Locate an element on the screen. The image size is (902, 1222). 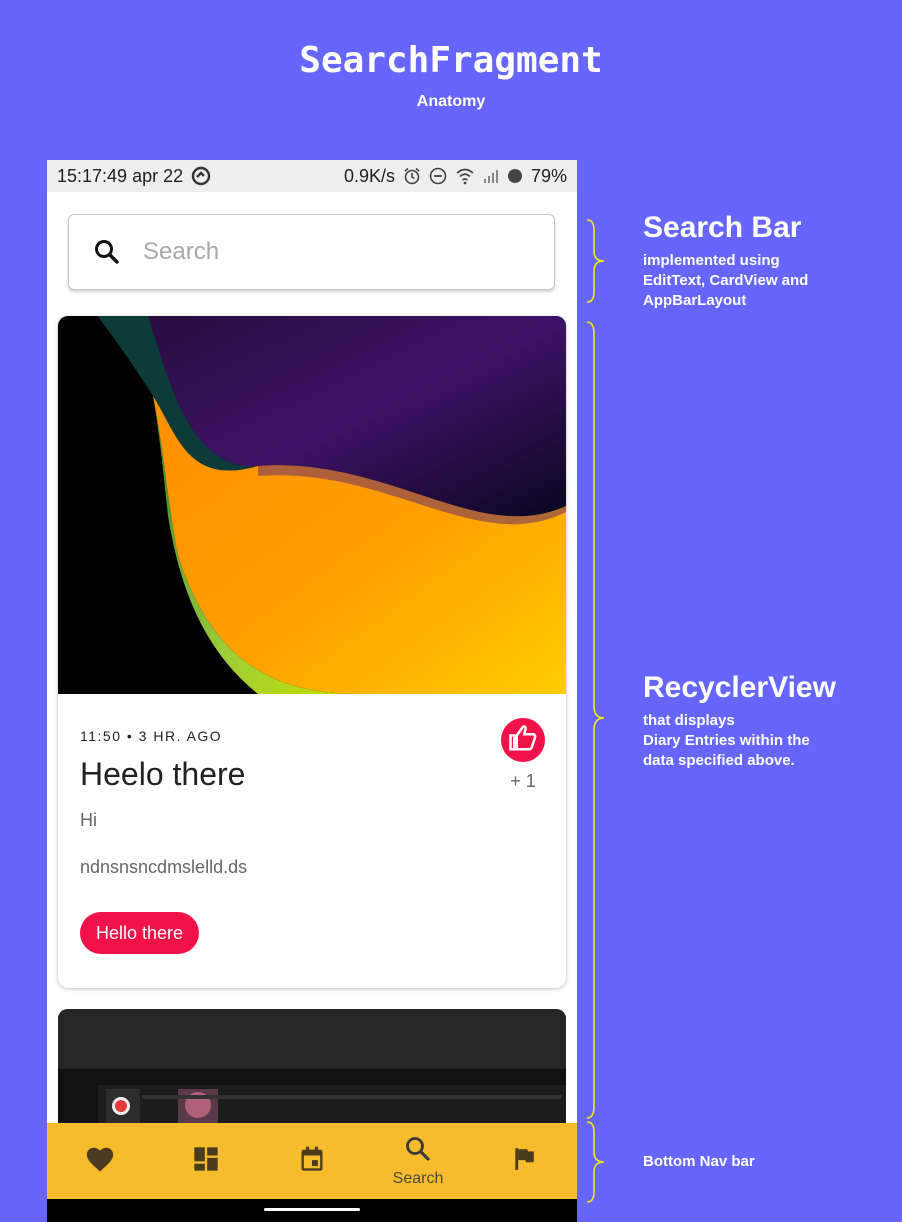
annotation-search-bar-heading: Search Bar is located at coordinates (722, 227).